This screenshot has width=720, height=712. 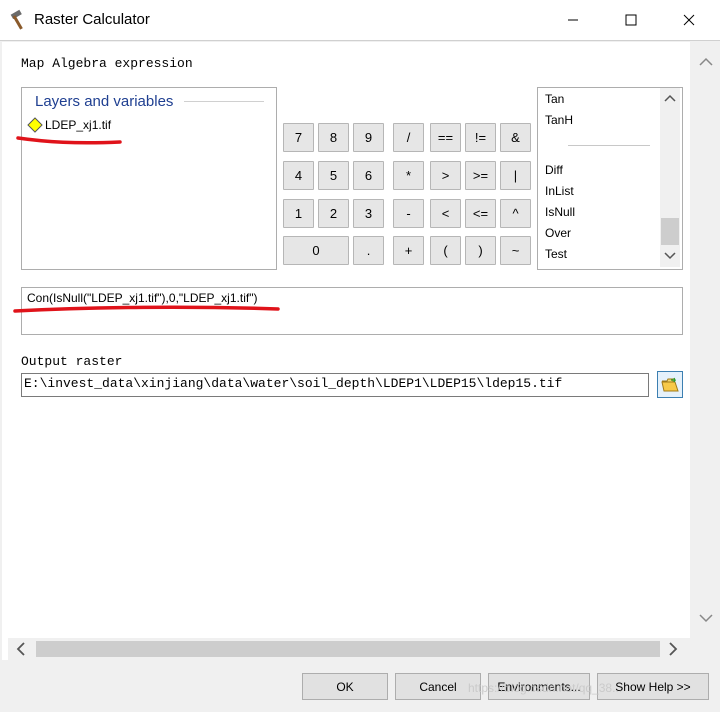 I want to click on function-item: Test, so click(x=556, y=254).